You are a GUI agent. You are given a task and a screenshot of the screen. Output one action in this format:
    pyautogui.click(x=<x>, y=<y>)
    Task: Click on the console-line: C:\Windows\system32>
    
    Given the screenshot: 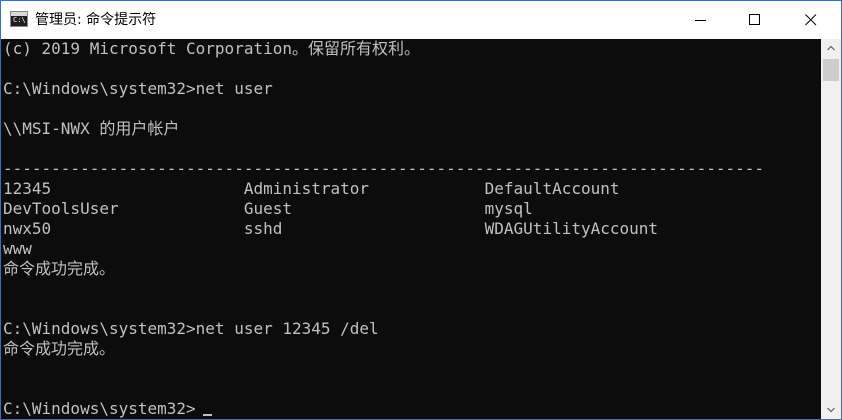 What is the action you would take?
    pyautogui.click(x=99, y=408)
    